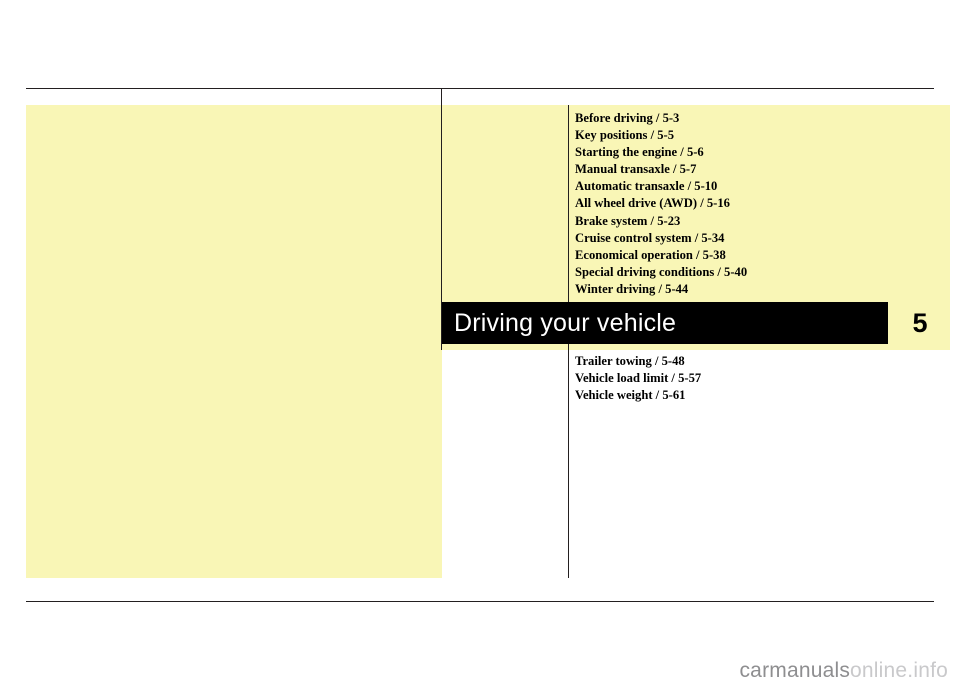 Image resolution: width=960 pixels, height=689 pixels. Describe the element at coordinates (920, 322) in the screenshot. I see `chapter-number: 5` at that location.